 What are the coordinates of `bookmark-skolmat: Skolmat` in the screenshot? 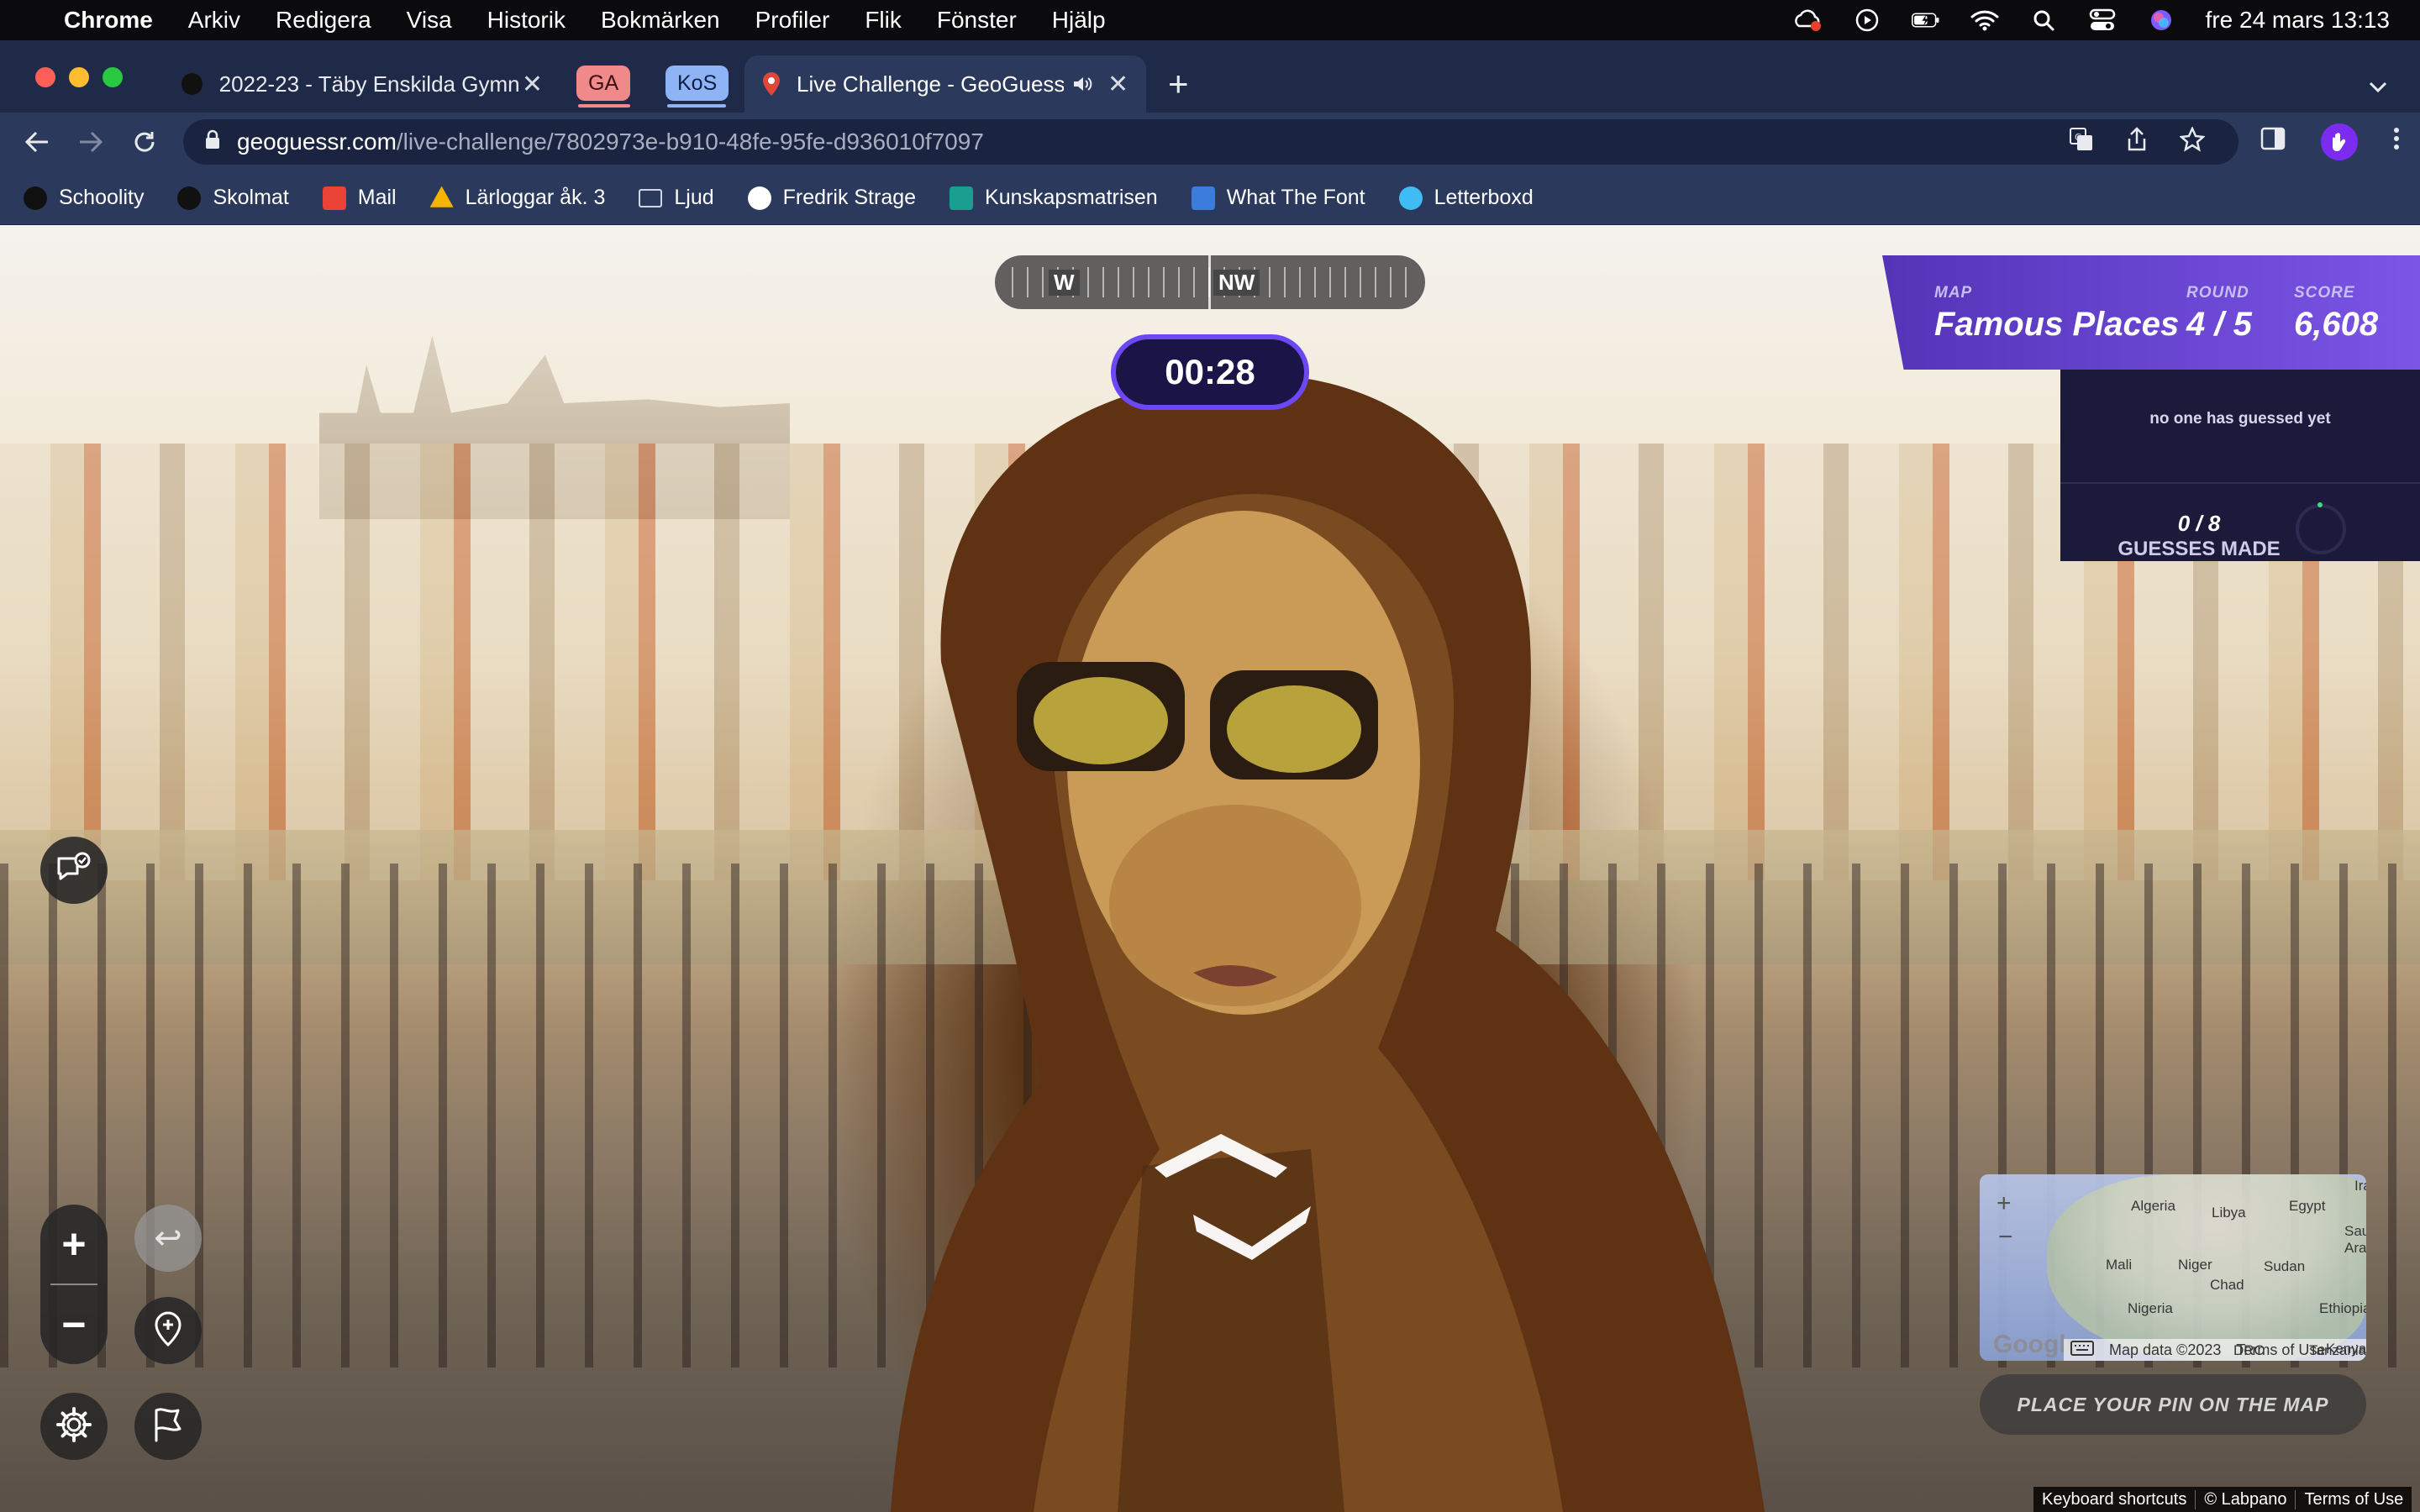 It's located at (233, 198).